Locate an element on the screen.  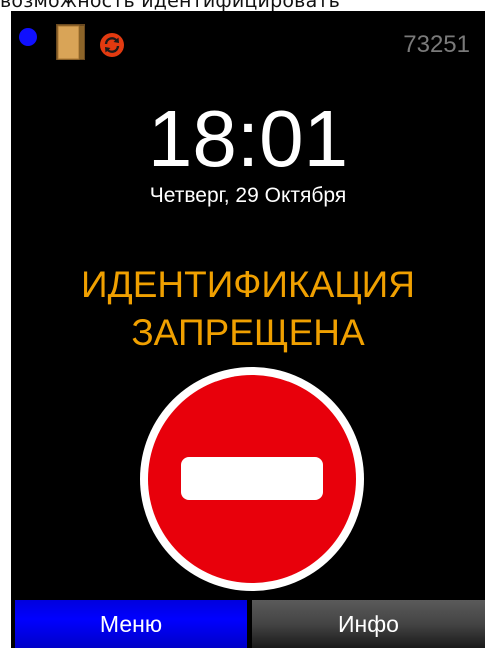
sync-icon is located at coordinates (112, 45).